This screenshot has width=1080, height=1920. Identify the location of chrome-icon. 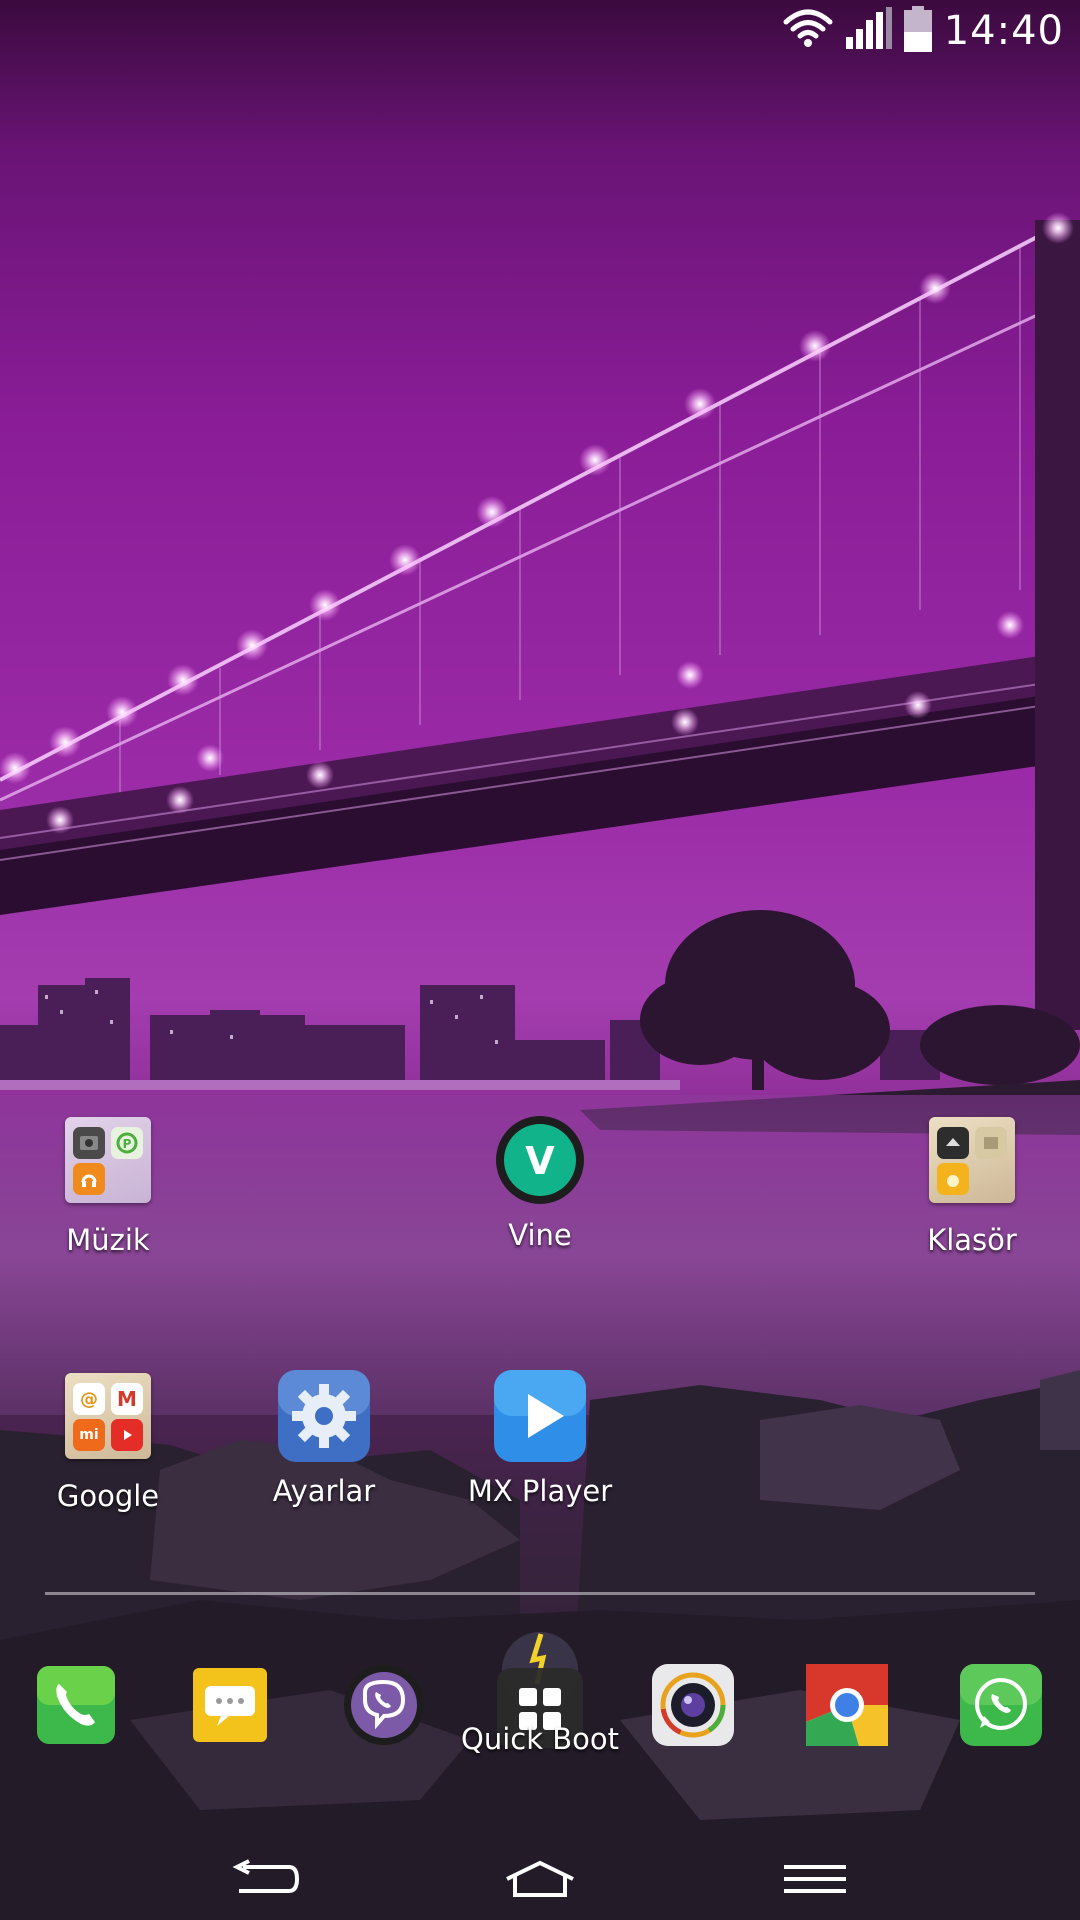
(847, 1705).